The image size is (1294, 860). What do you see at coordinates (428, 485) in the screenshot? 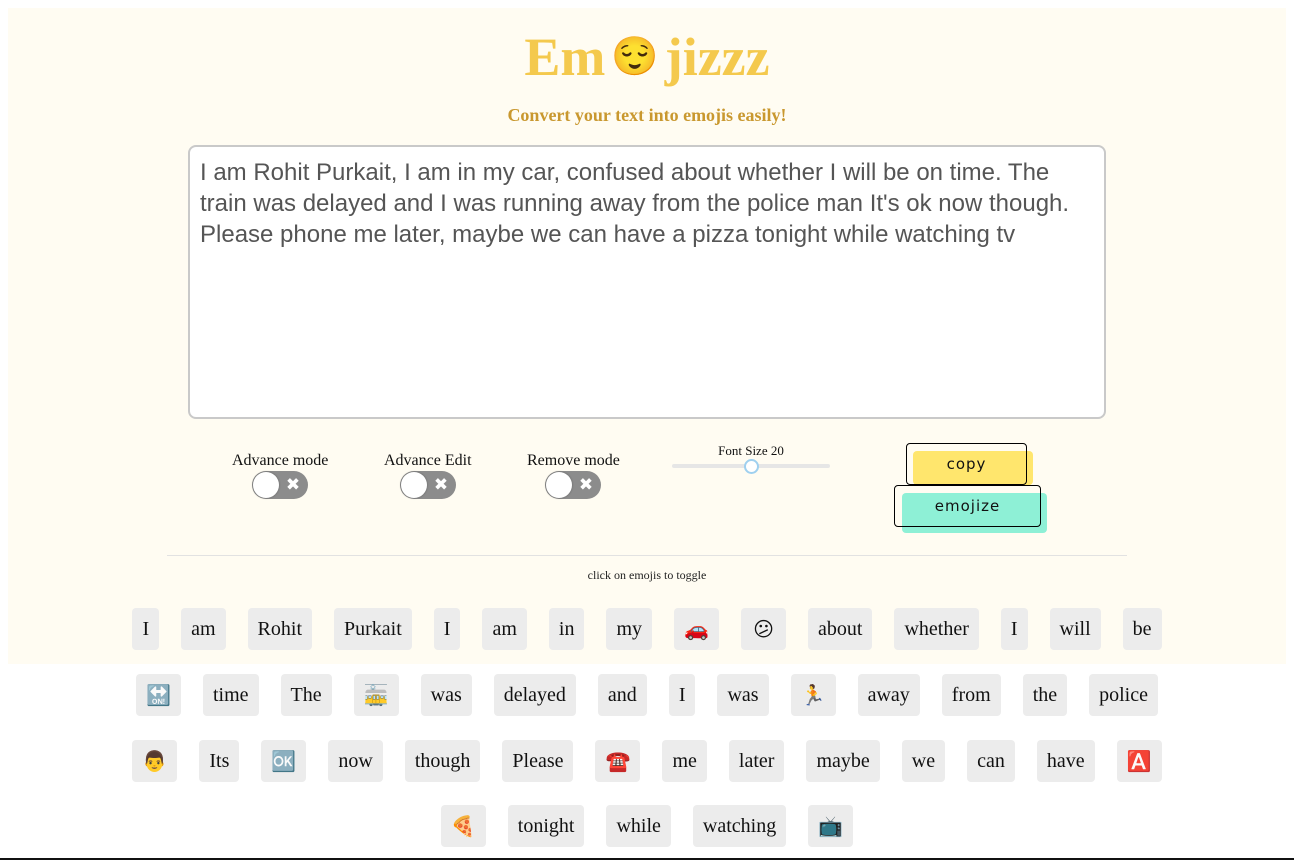
I see `advance-edit-toggle: ✖` at bounding box center [428, 485].